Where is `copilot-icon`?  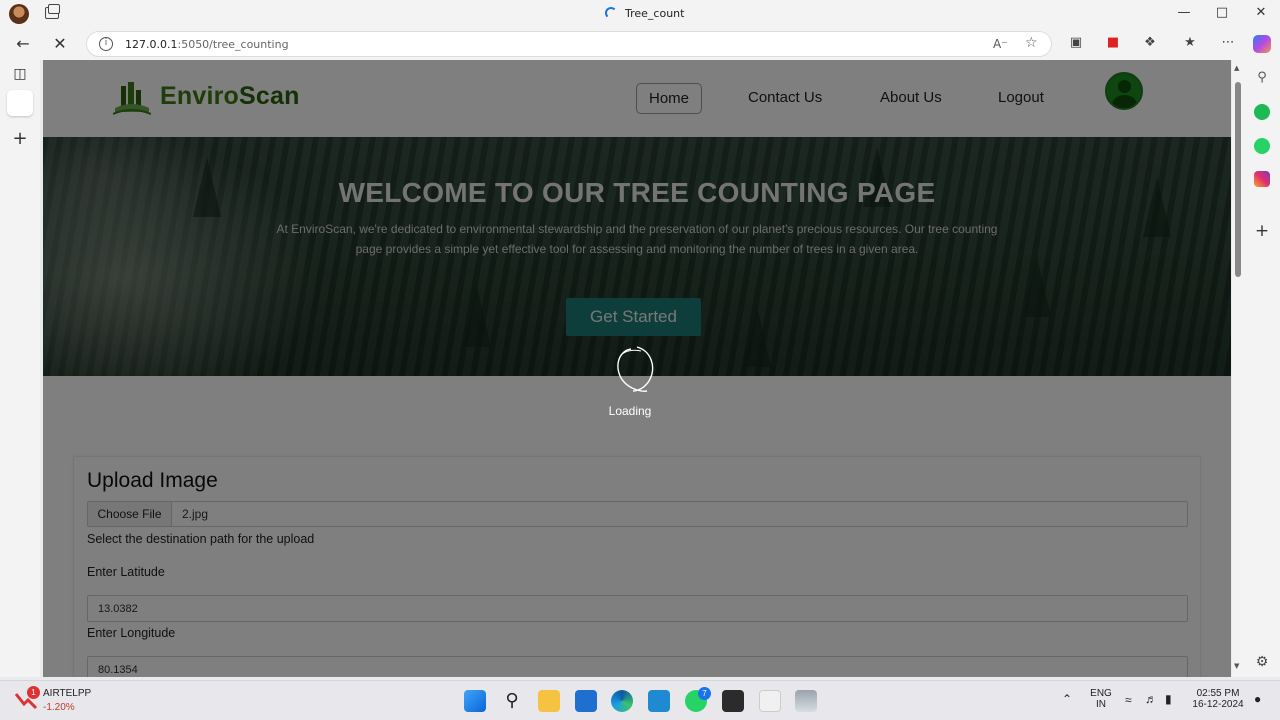 copilot-icon is located at coordinates (1262, 44).